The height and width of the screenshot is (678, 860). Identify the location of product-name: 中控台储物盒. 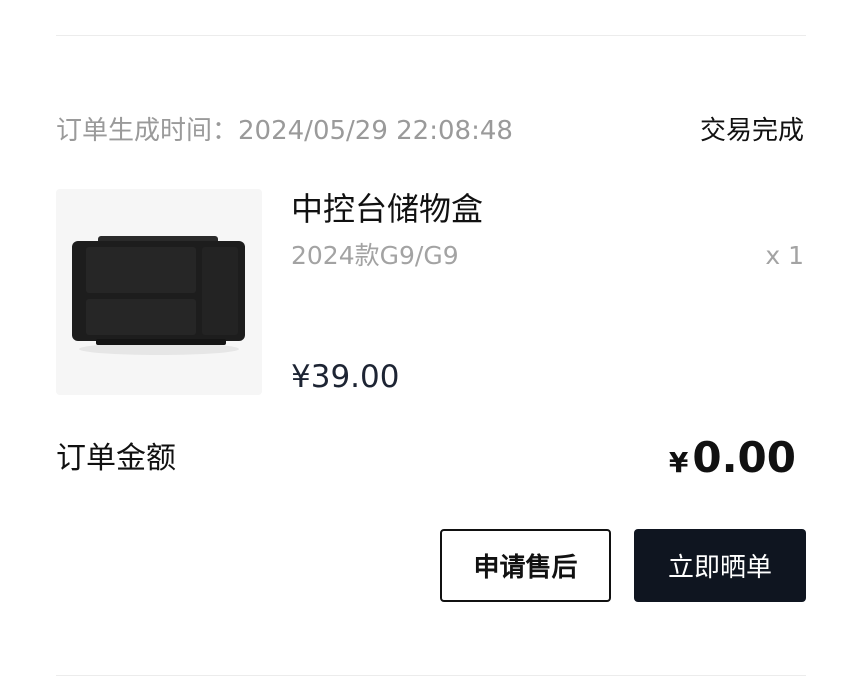
(387, 209).